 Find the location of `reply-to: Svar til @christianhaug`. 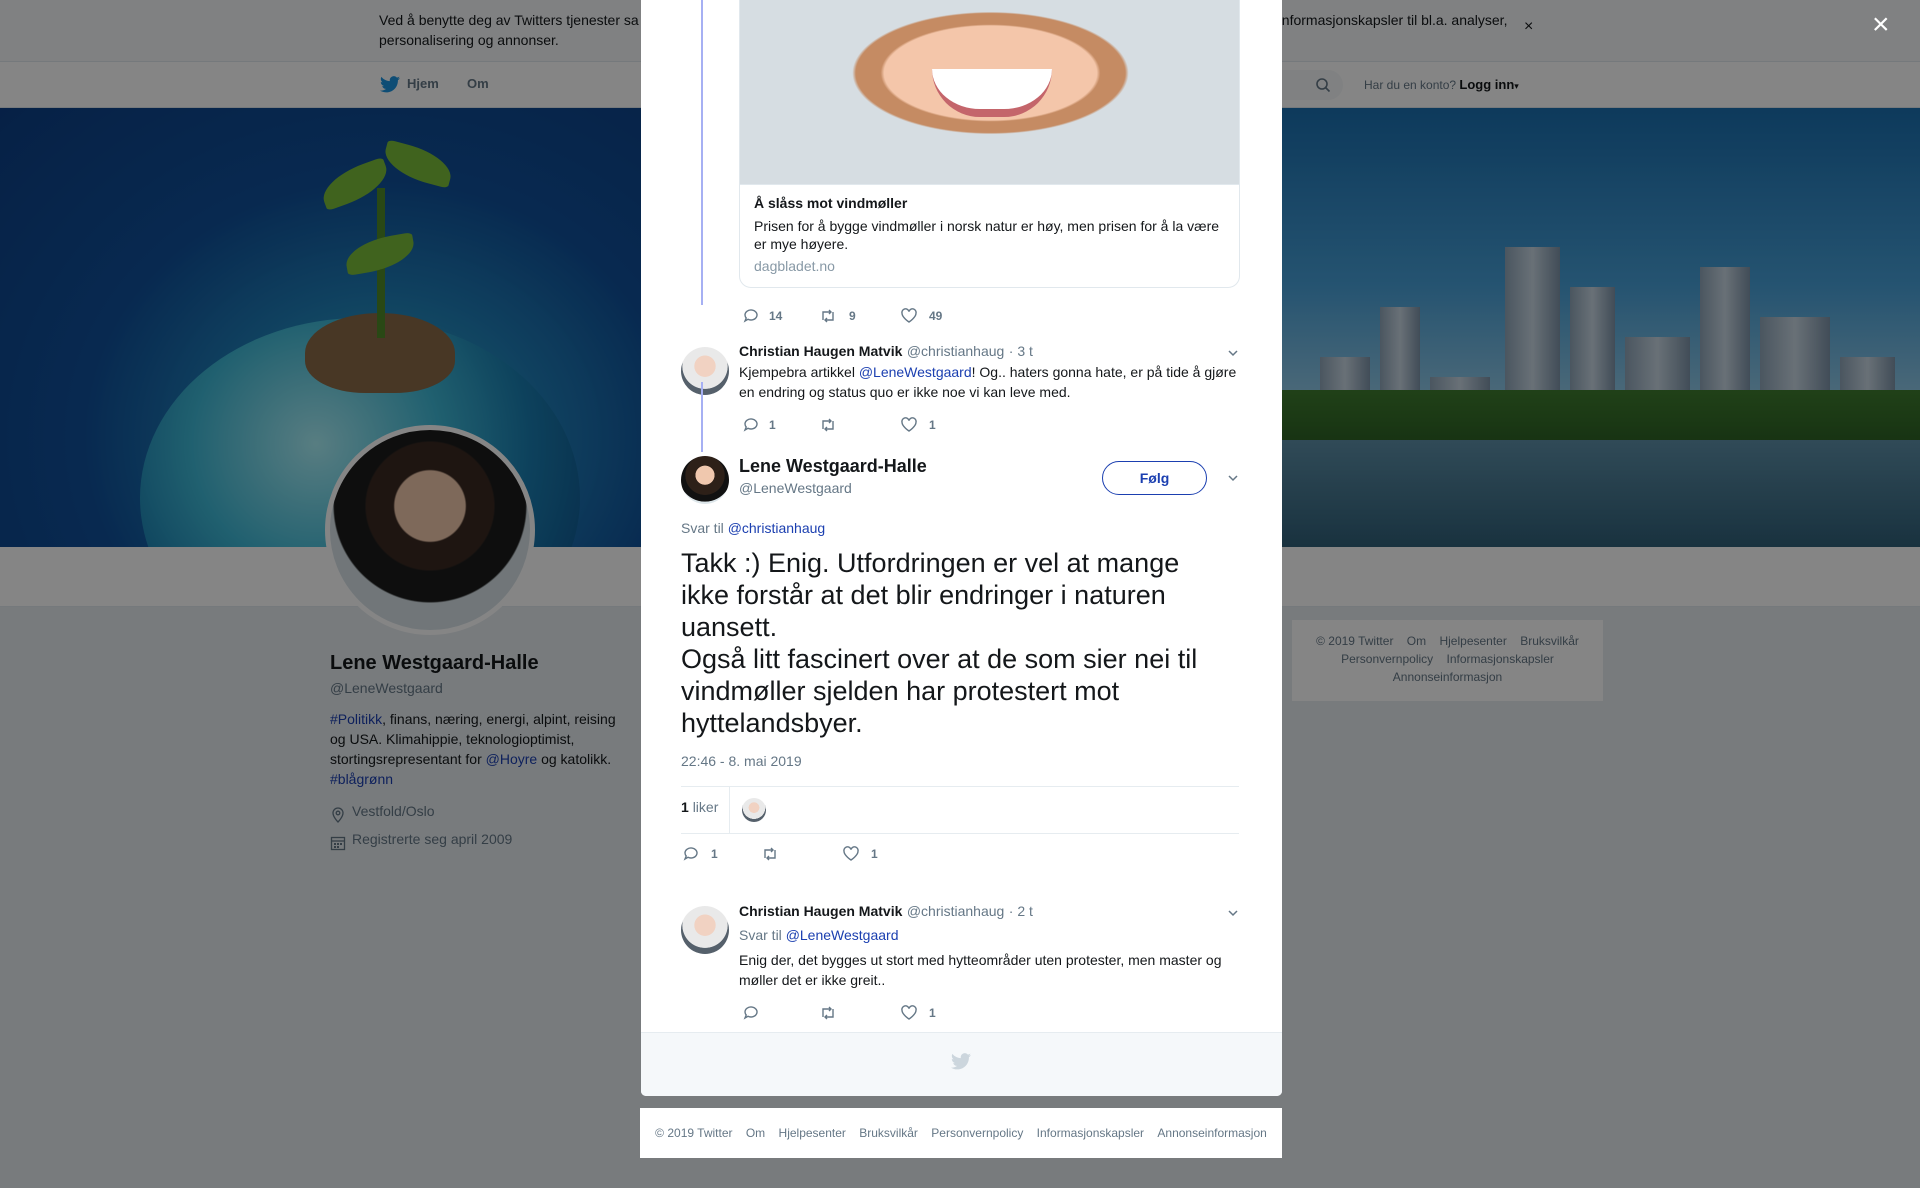

reply-to: Svar til @christianhaug is located at coordinates (753, 528).